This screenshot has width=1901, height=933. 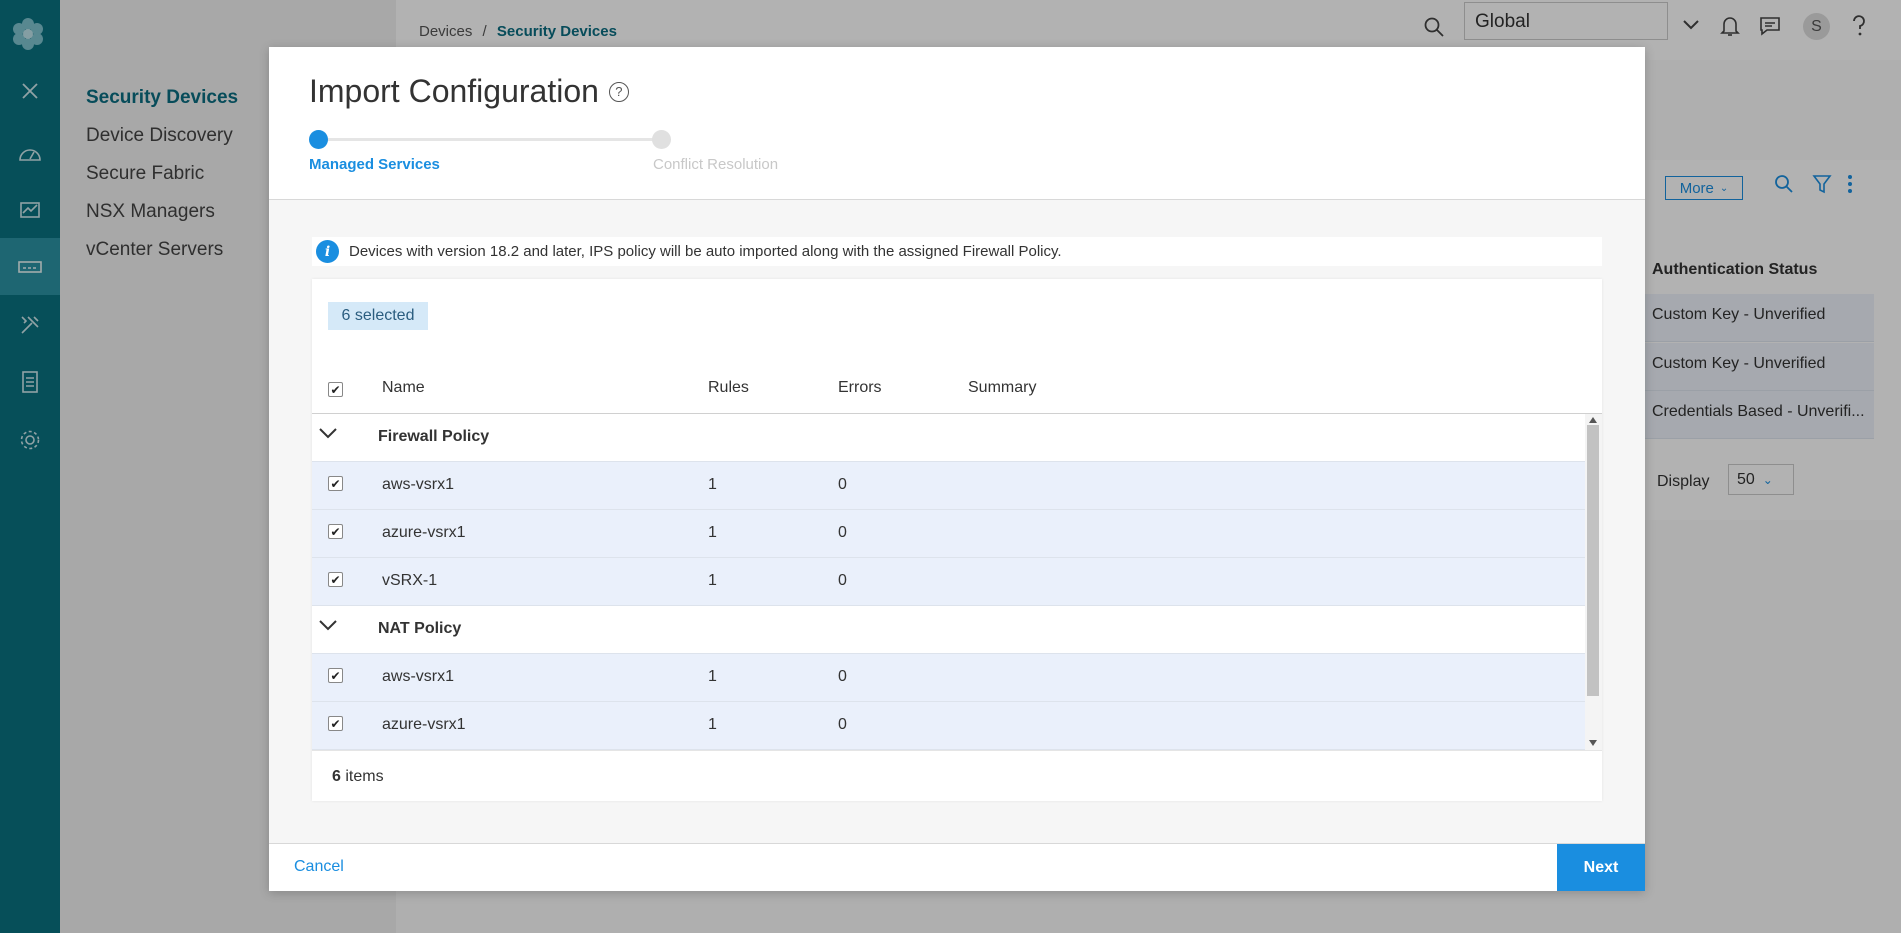 I want to click on scroll-down-icon, so click(x=1593, y=743).